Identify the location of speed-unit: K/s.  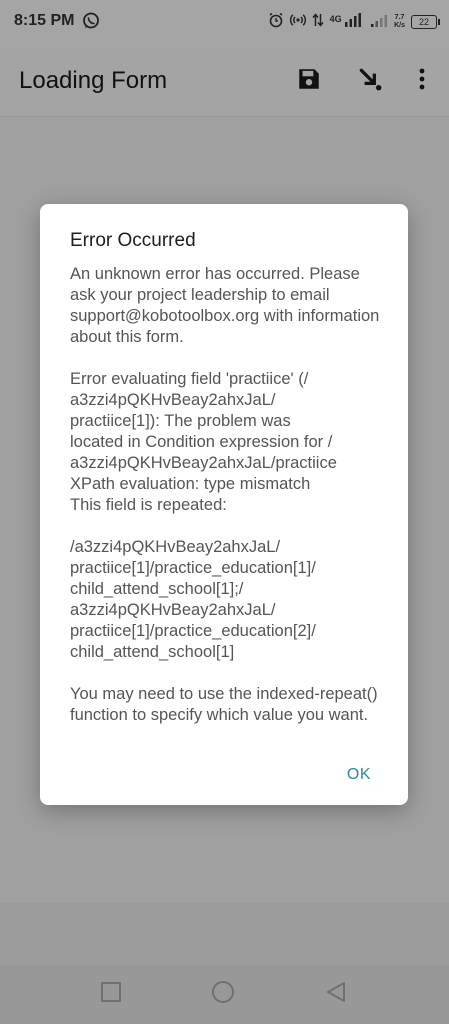
(399, 25).